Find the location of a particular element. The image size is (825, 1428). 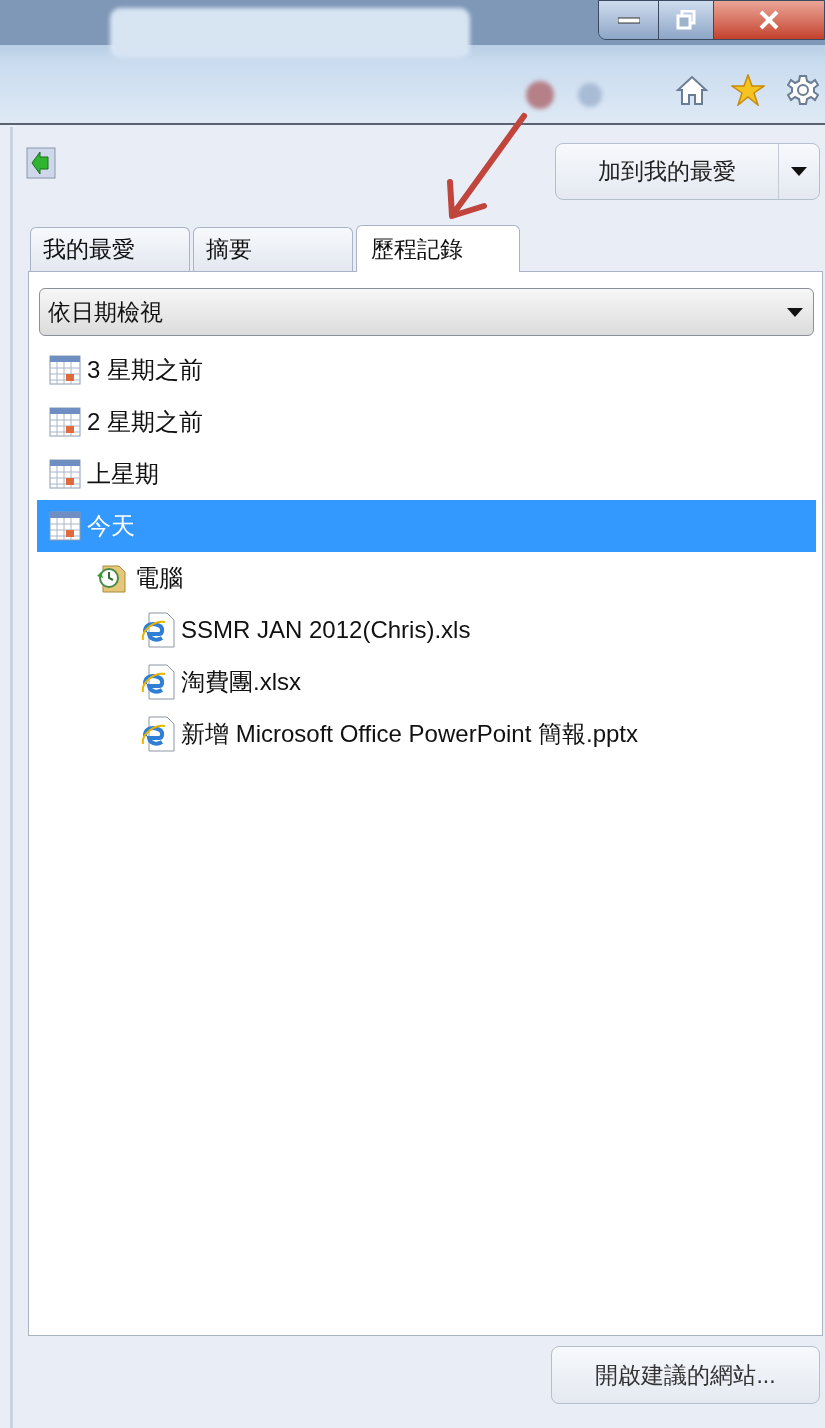

item-label: 3 星期之前 is located at coordinates (145, 370).